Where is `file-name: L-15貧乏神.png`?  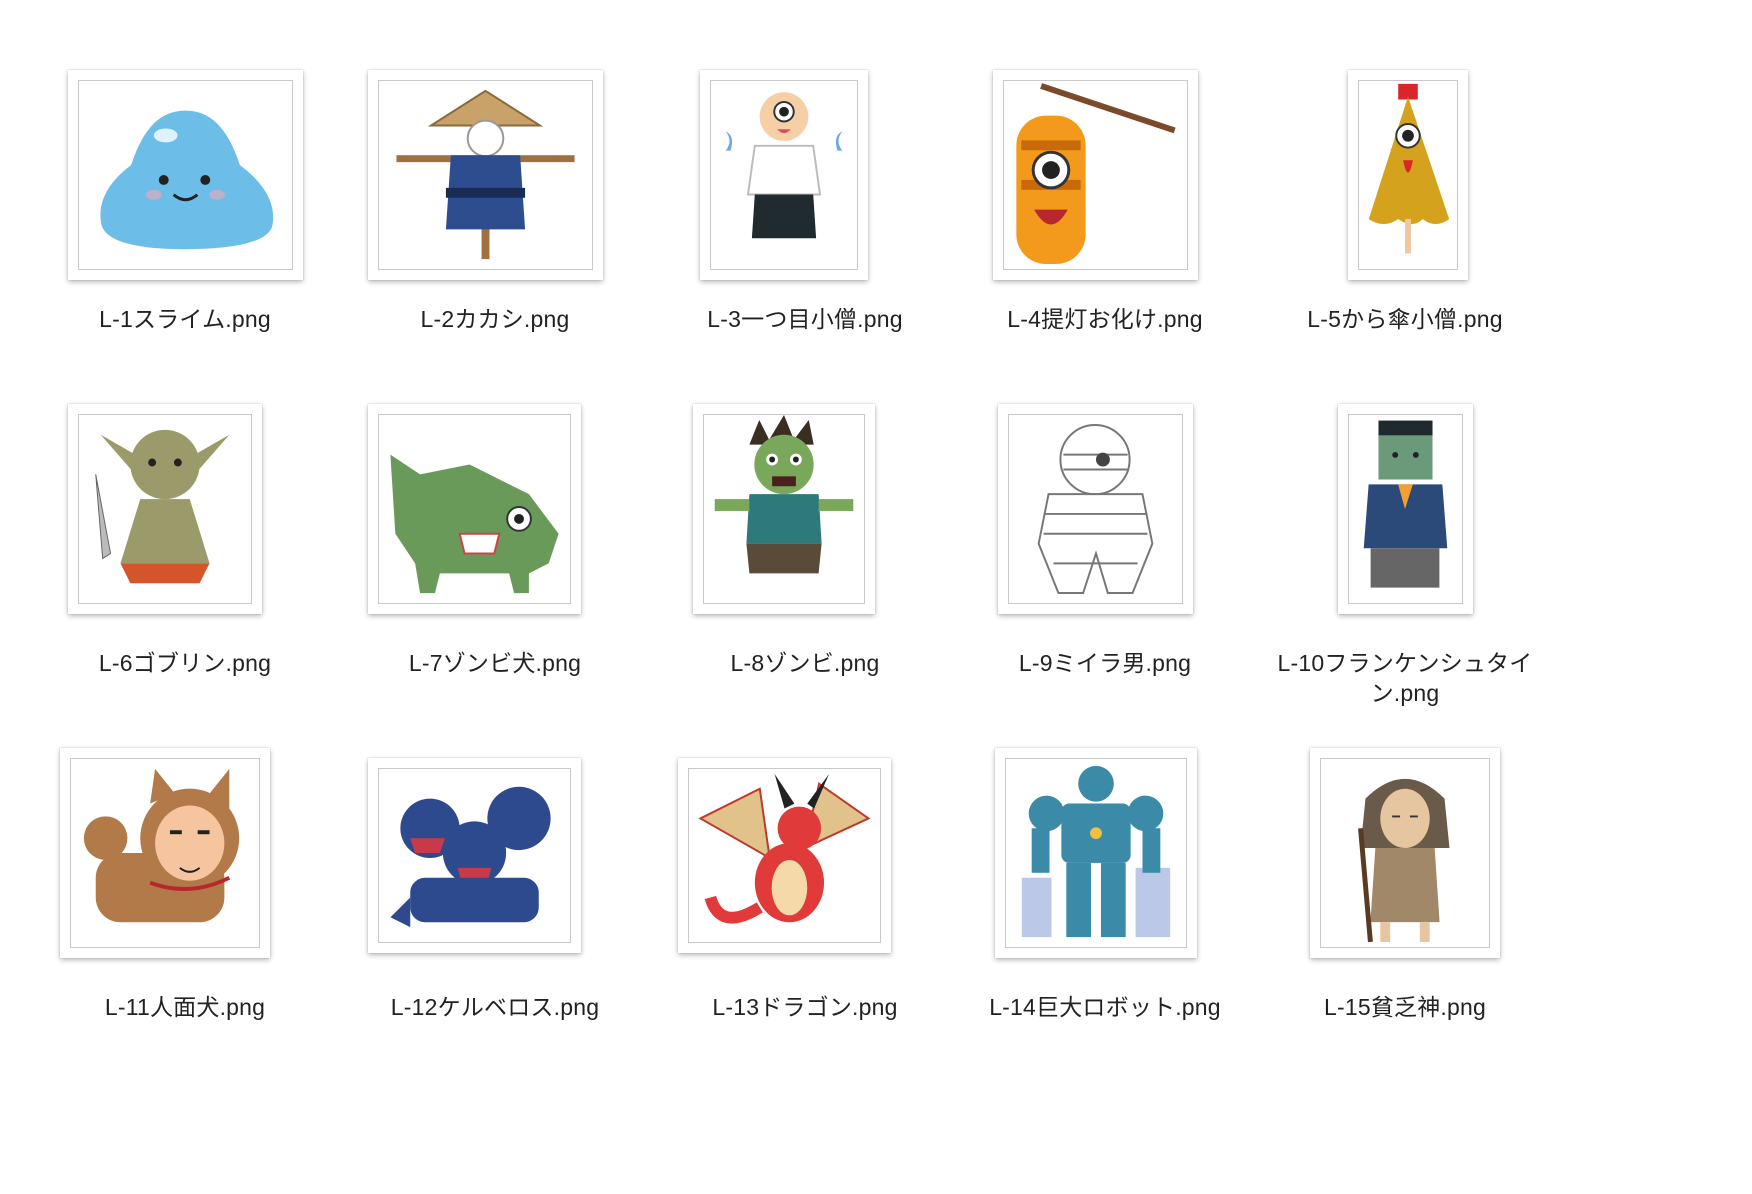 file-name: L-15貧乏神.png is located at coordinates (1405, 1007).